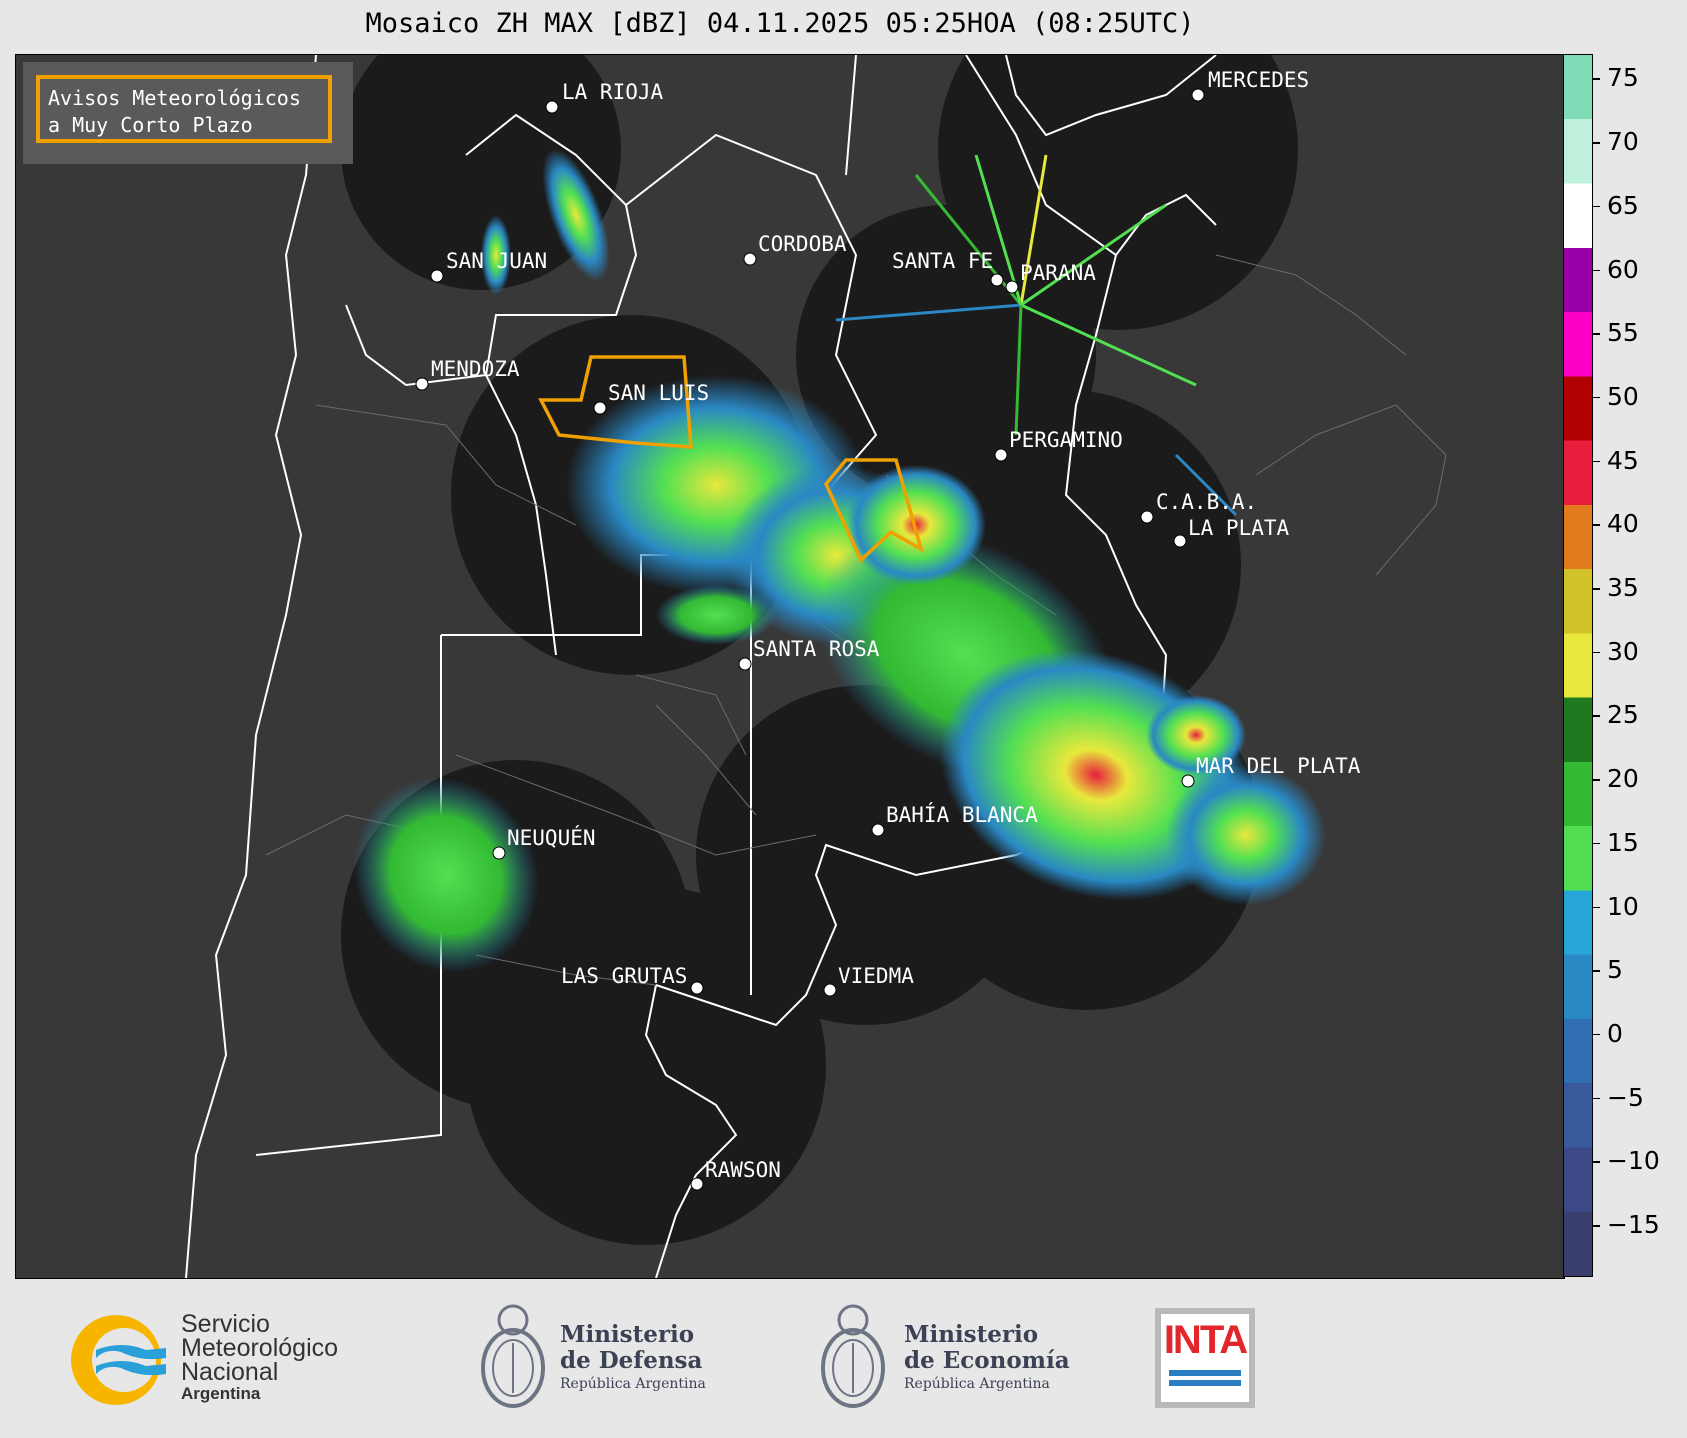 The height and width of the screenshot is (1438, 1687). I want to click on colorbar-tick-label: 70, so click(1615, 141).